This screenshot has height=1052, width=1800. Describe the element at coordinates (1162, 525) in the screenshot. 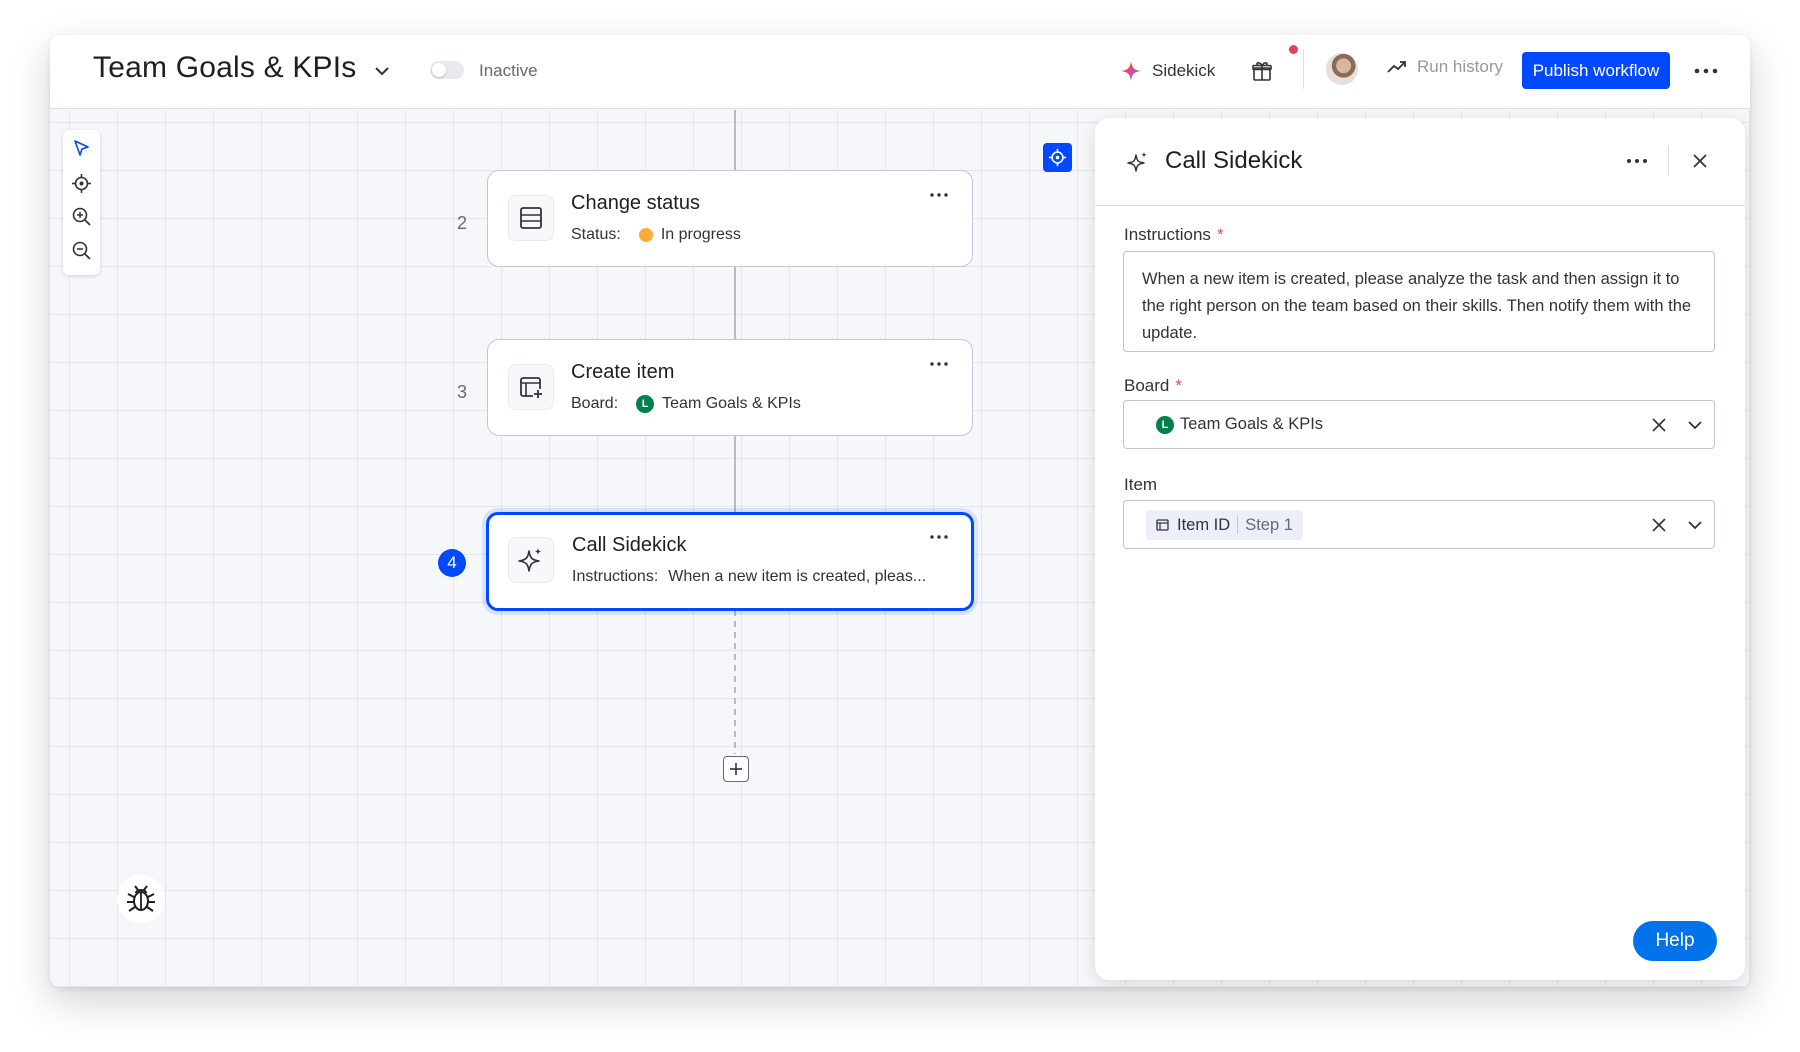

I see `item-icon` at that location.